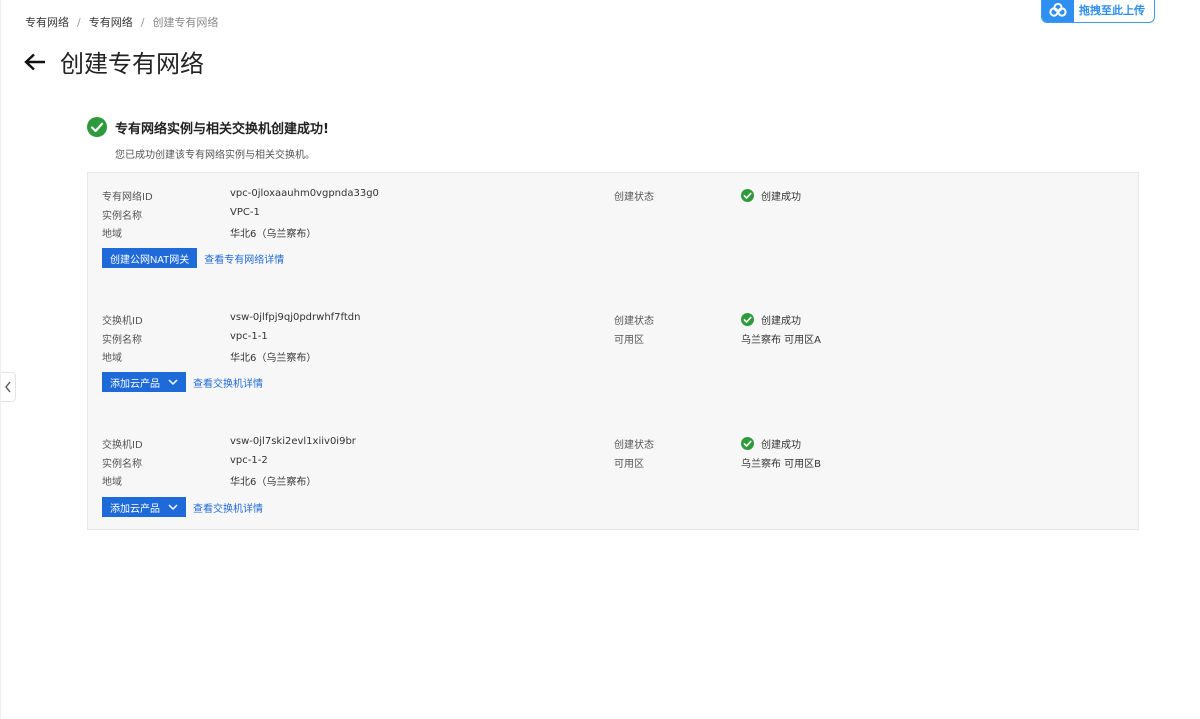  What do you see at coordinates (112, 234) in the screenshot?
I see `vpc-region-label: 地域` at bounding box center [112, 234].